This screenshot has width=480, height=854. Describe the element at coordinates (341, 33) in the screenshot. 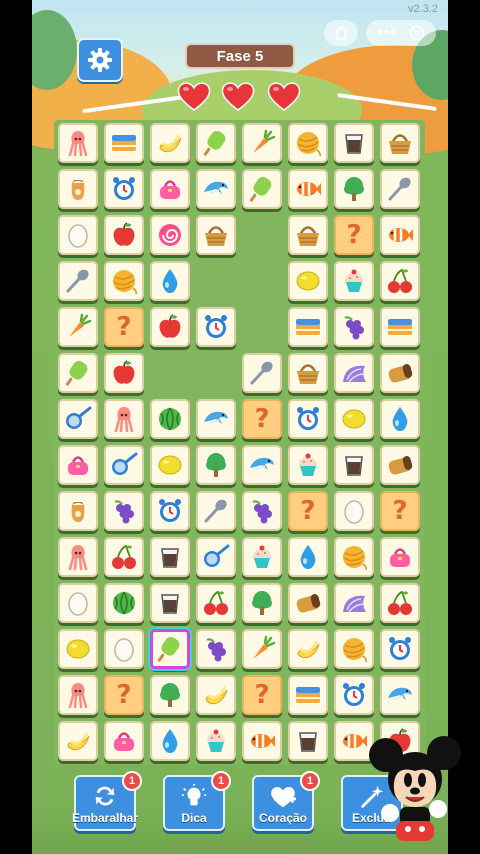

I see `home-capsule-button` at that location.